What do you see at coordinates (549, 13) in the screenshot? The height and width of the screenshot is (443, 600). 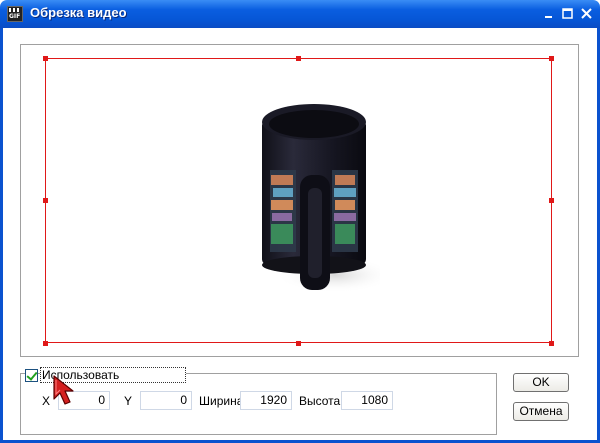 I see `minimize-icon` at bounding box center [549, 13].